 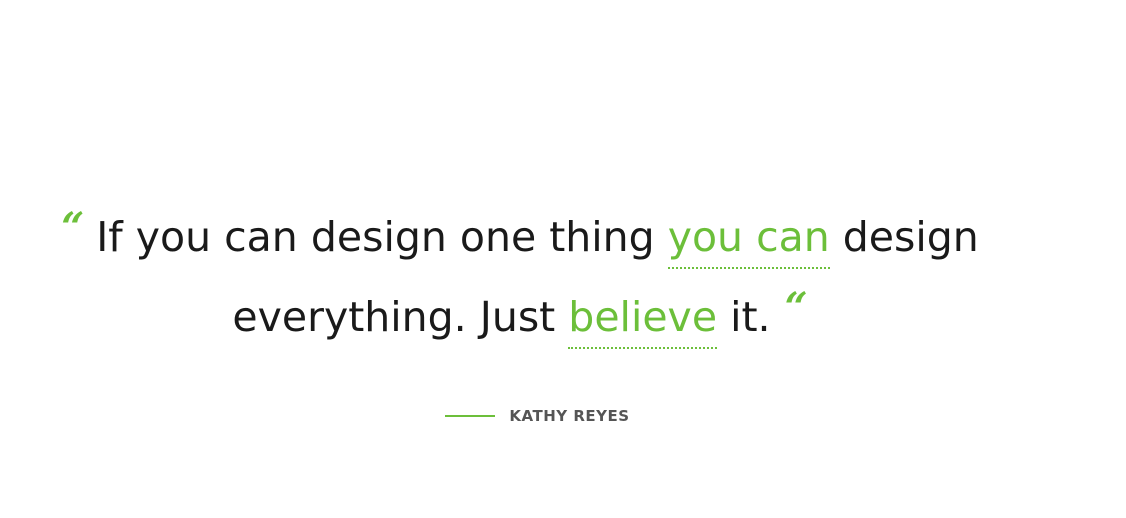 What do you see at coordinates (796, 307) in the screenshot?
I see `close-quote-mark-icon: “` at bounding box center [796, 307].